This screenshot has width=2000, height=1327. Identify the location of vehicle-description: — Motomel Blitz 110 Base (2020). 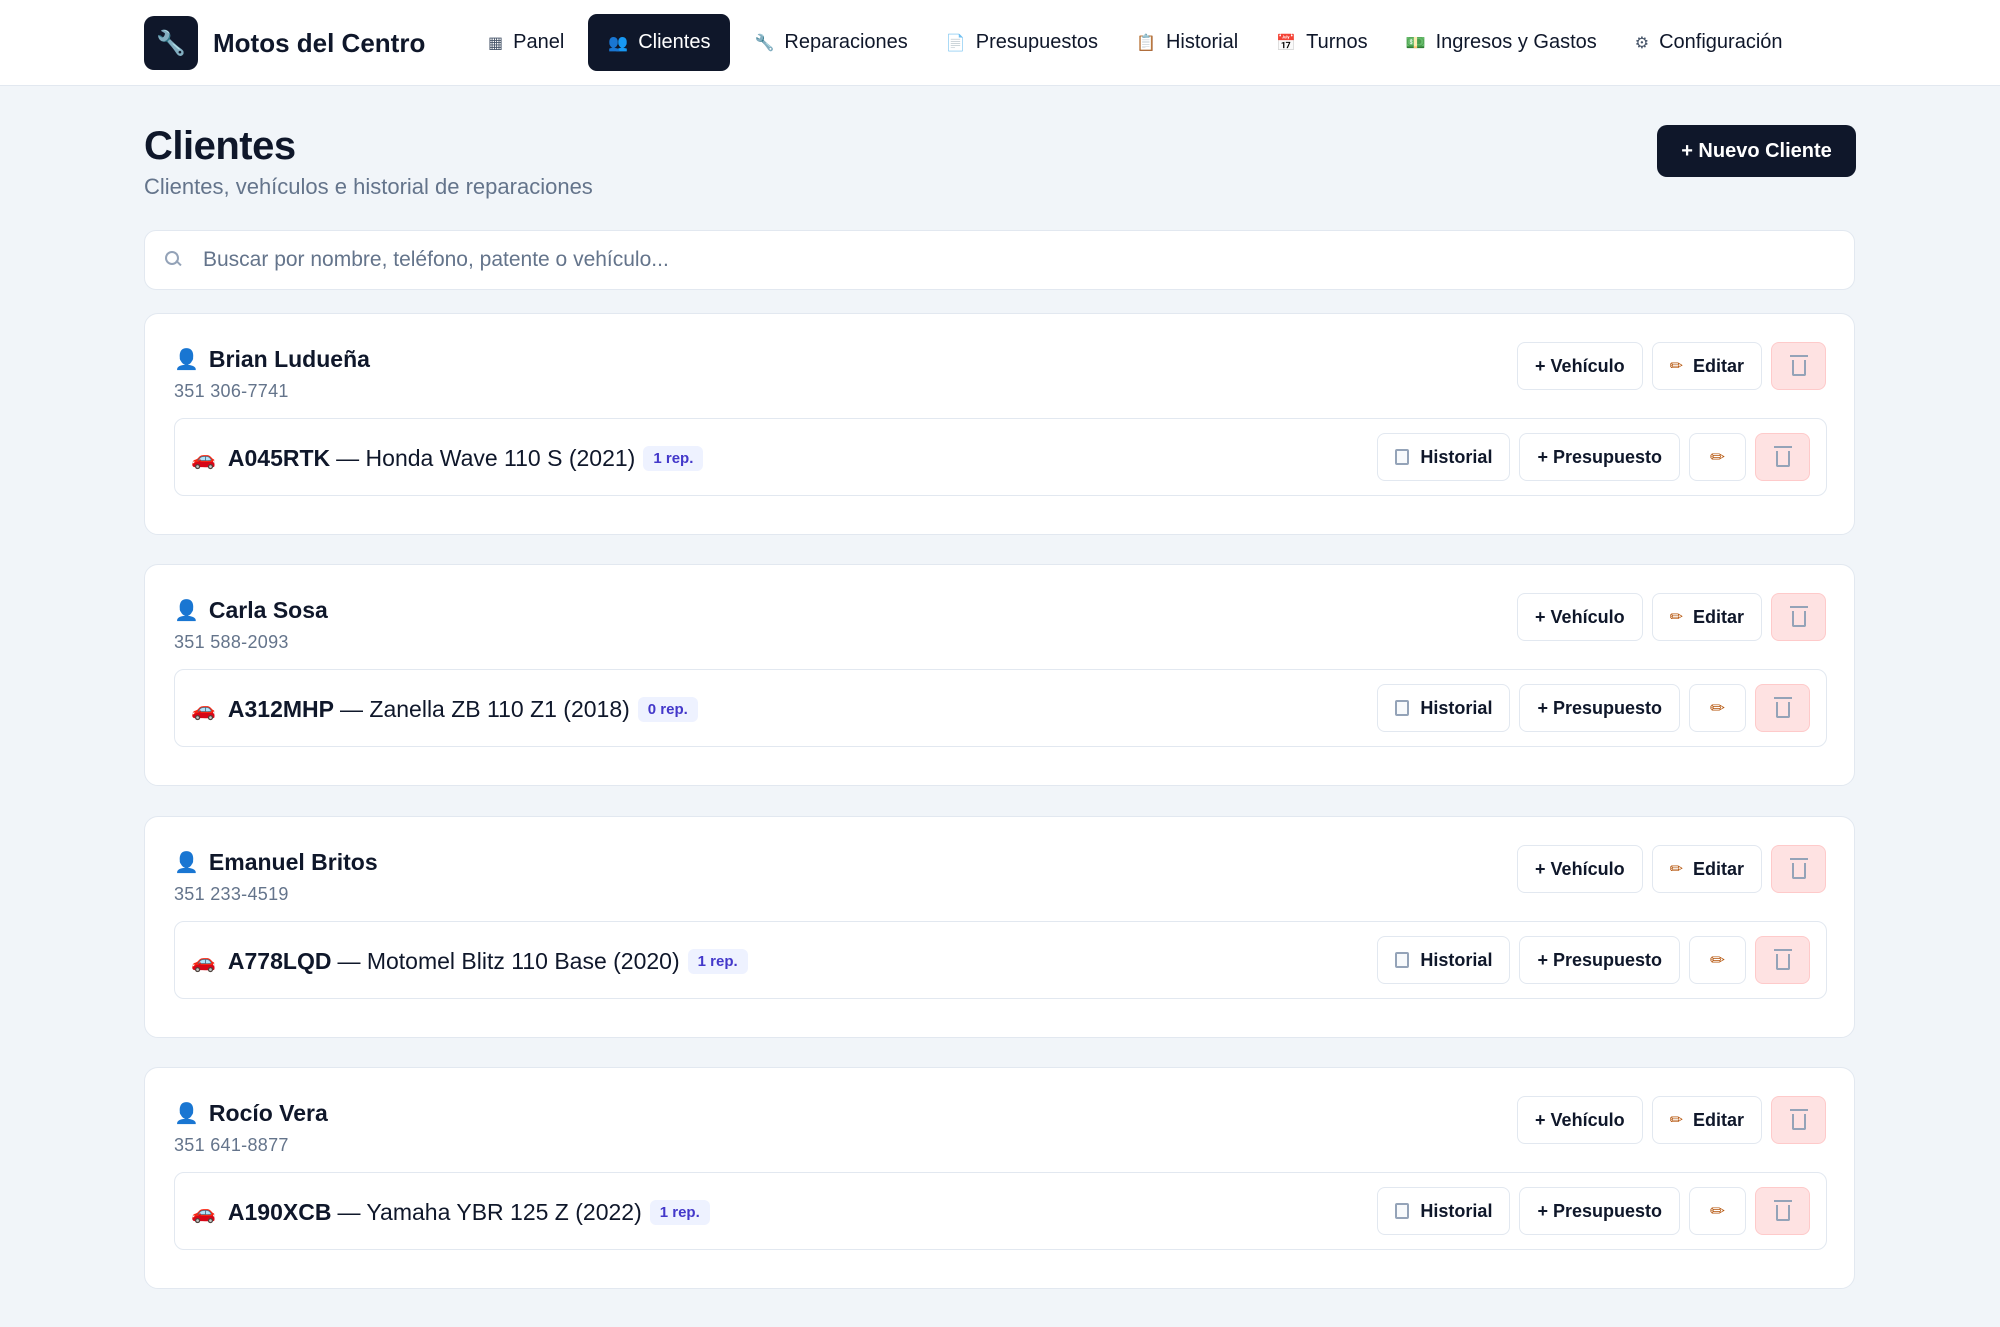
(508, 960).